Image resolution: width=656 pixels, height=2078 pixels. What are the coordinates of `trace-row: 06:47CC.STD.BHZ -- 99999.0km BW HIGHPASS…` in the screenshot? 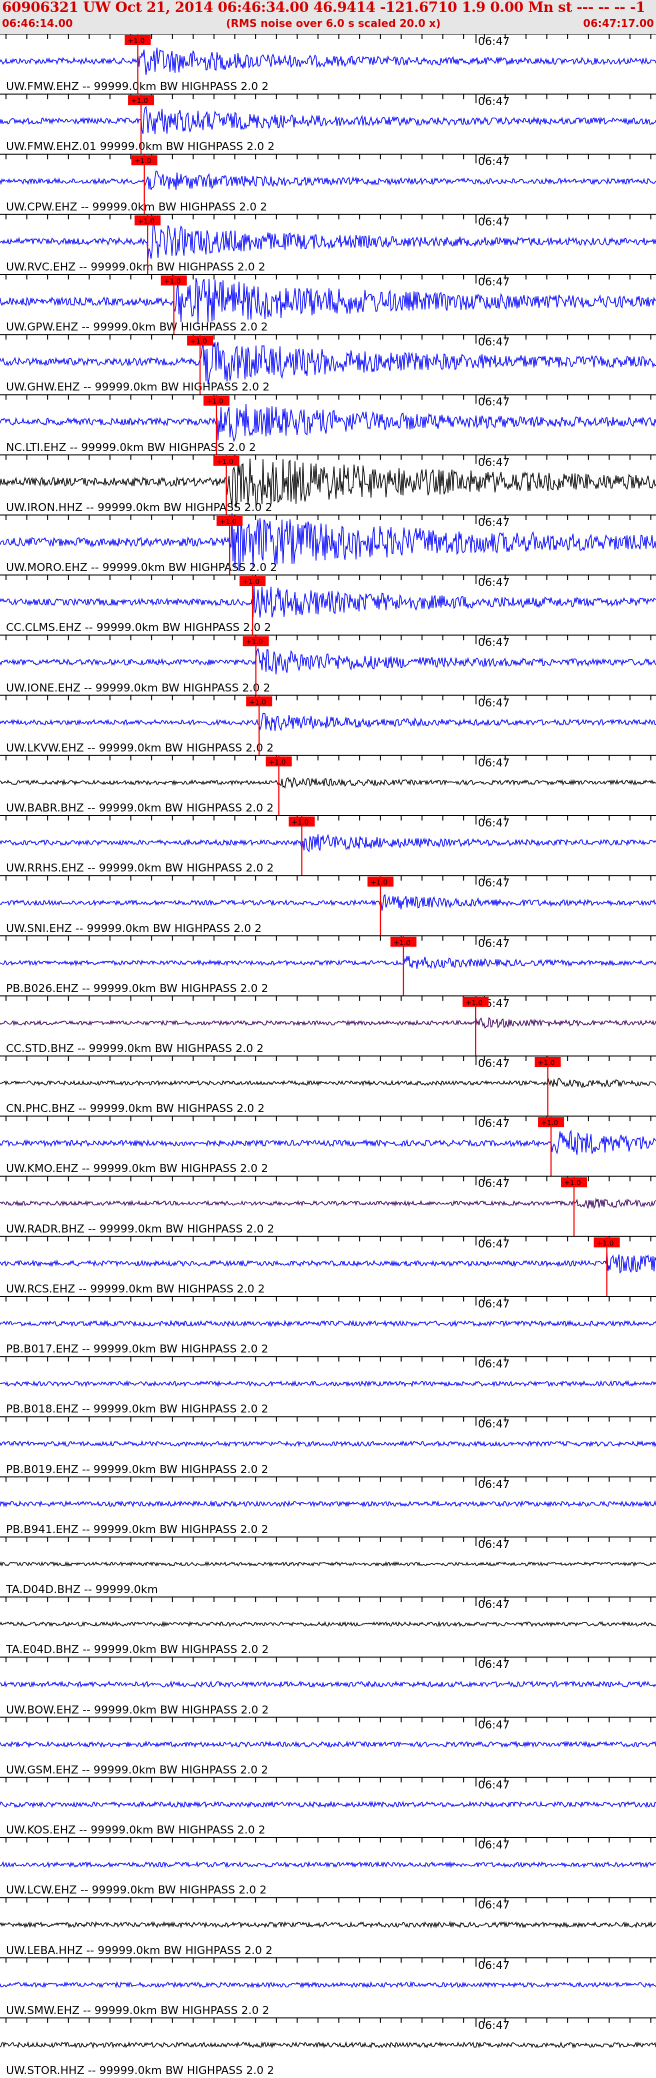 It's located at (328, 1025).